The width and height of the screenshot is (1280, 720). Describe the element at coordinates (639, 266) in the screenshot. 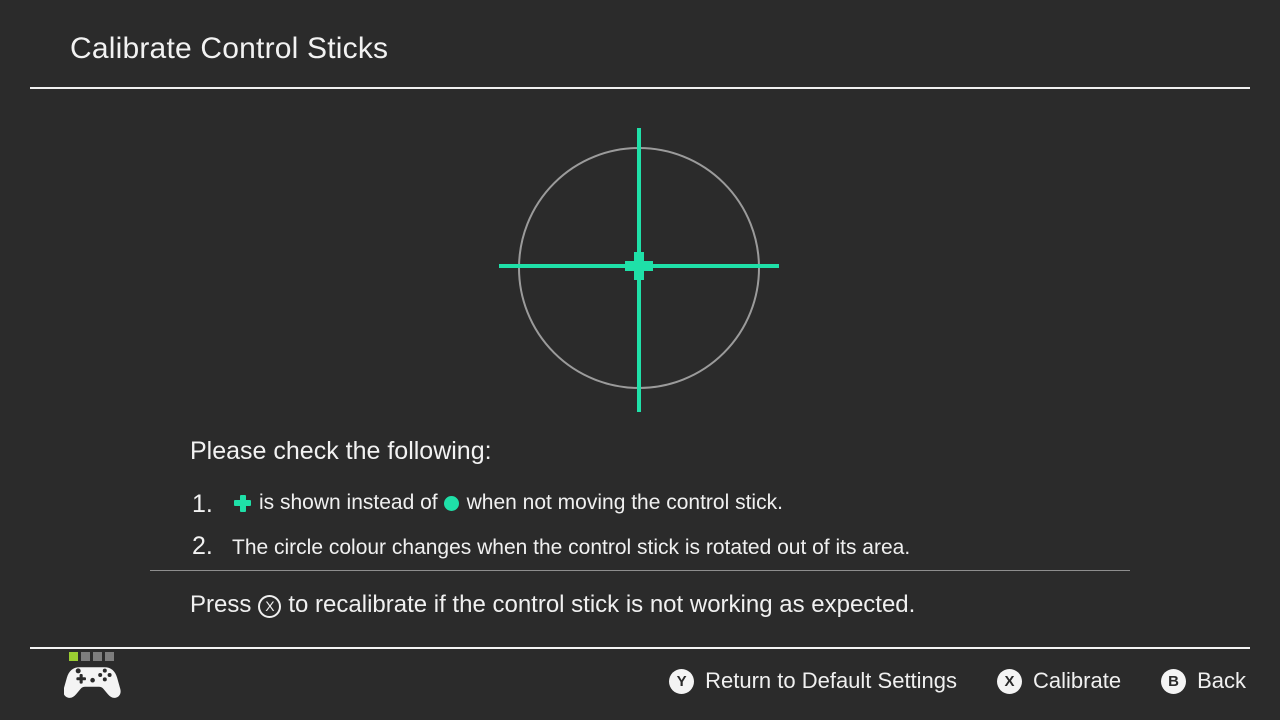

I see `stick-position-cursor-plus-icon` at that location.